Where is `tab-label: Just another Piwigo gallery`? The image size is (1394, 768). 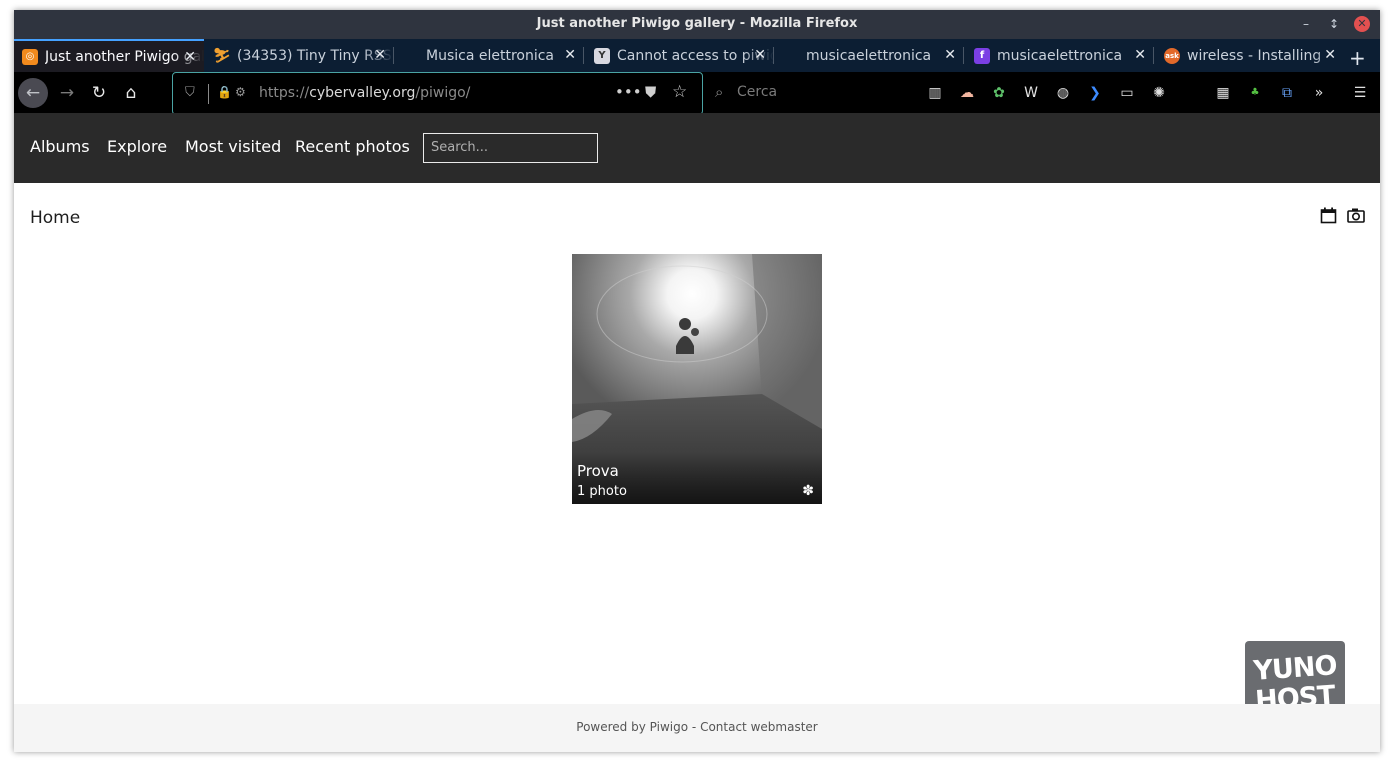
tab-label: Just another Piwigo gallery is located at coordinates (124, 56).